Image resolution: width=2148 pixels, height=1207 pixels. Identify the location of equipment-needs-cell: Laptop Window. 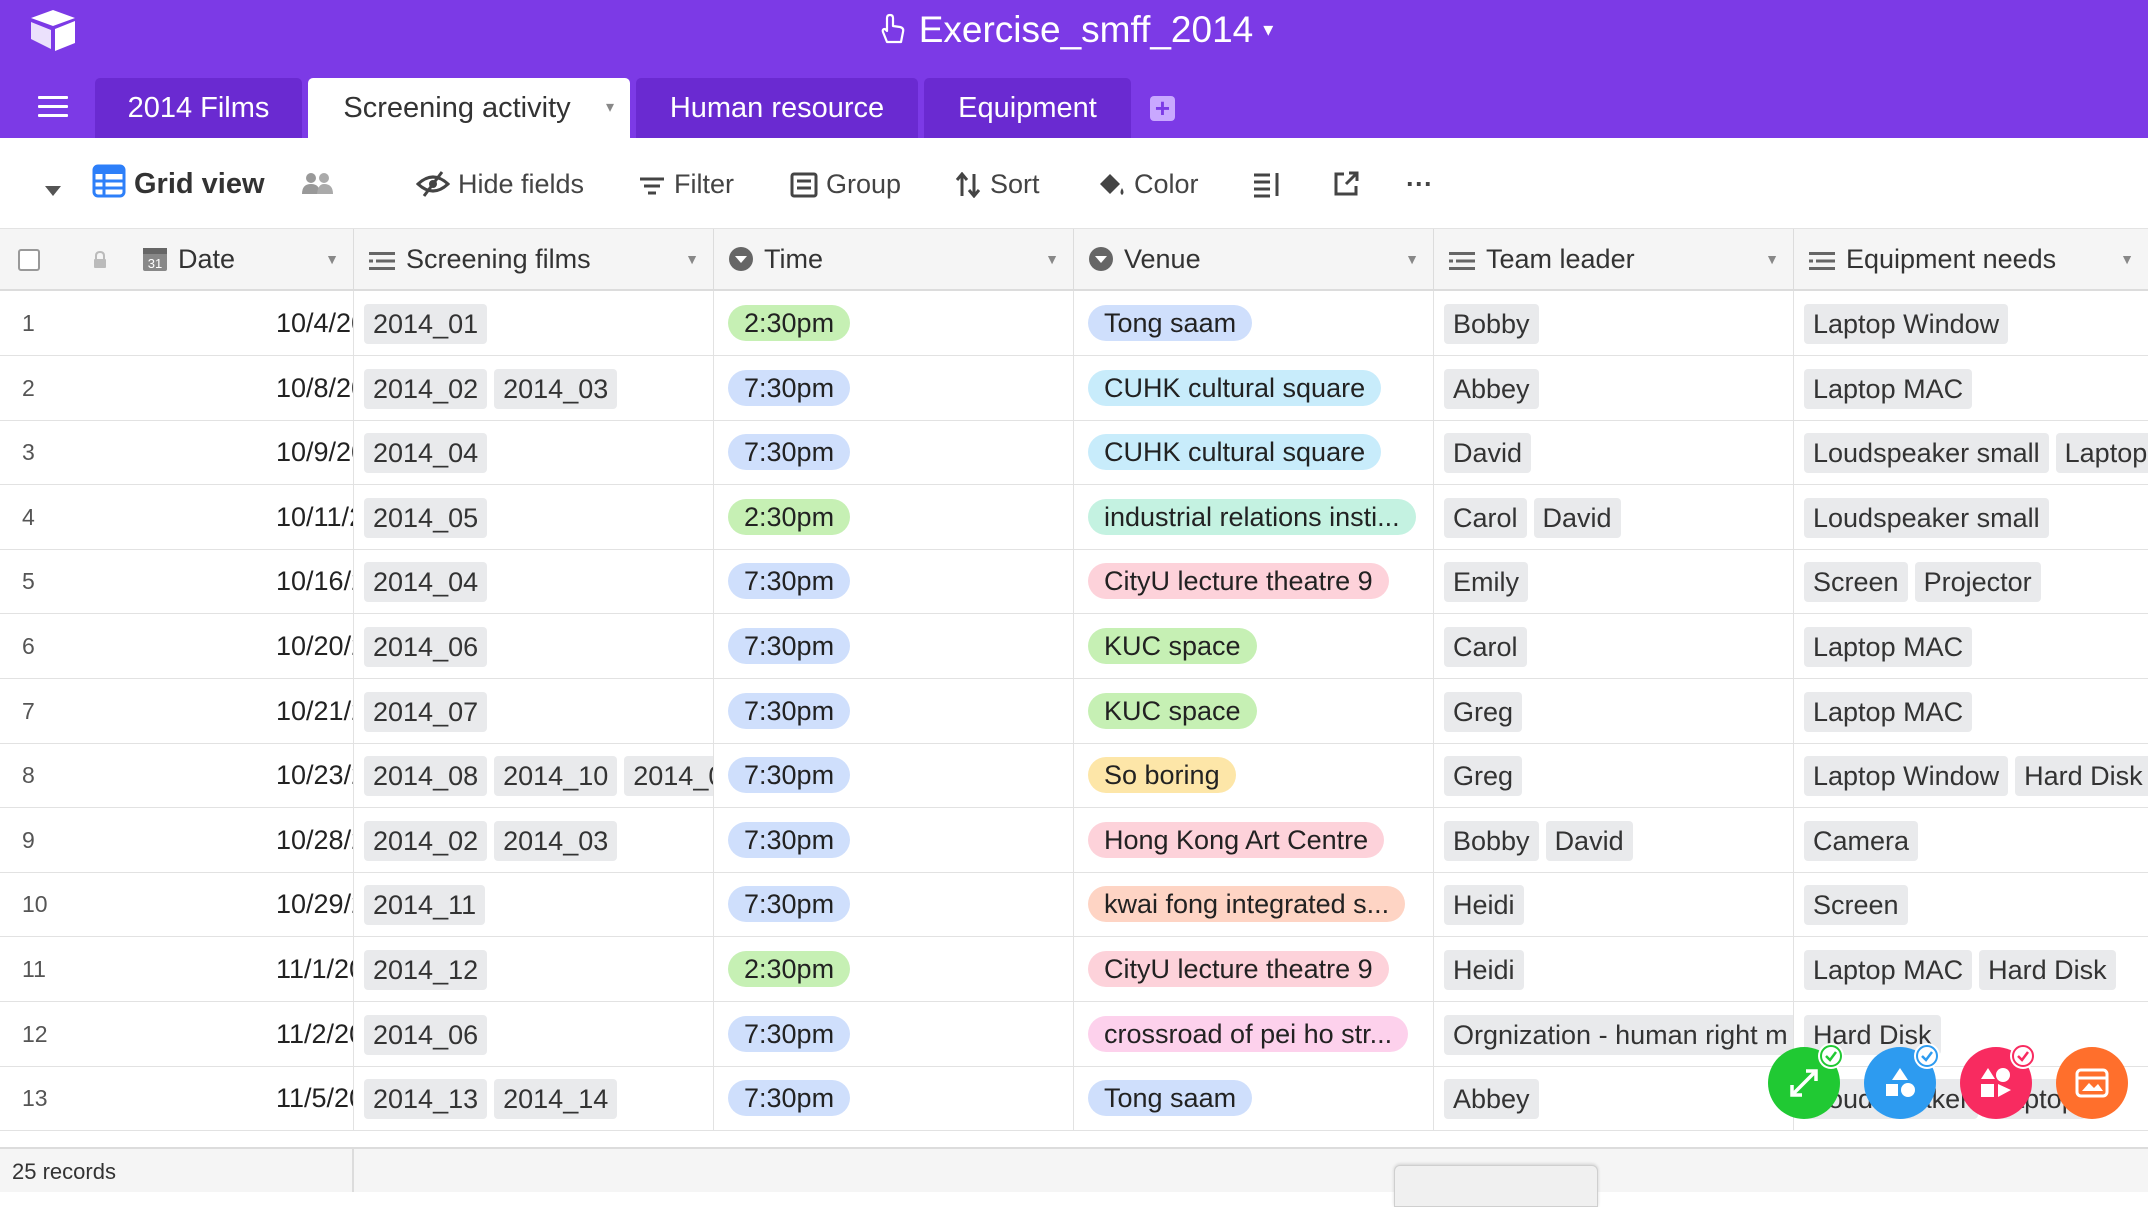
(1971, 323).